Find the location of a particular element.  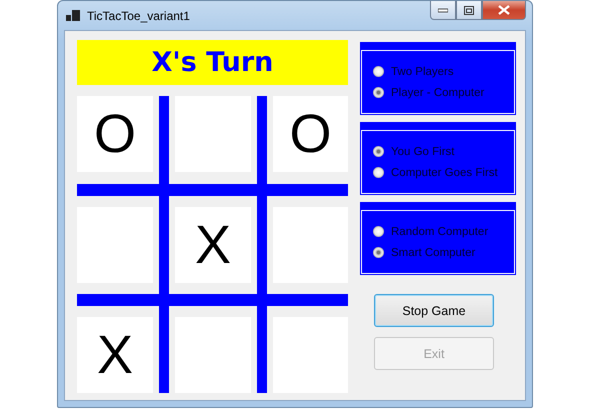

radio-option: Two Players is located at coordinates (443, 72).